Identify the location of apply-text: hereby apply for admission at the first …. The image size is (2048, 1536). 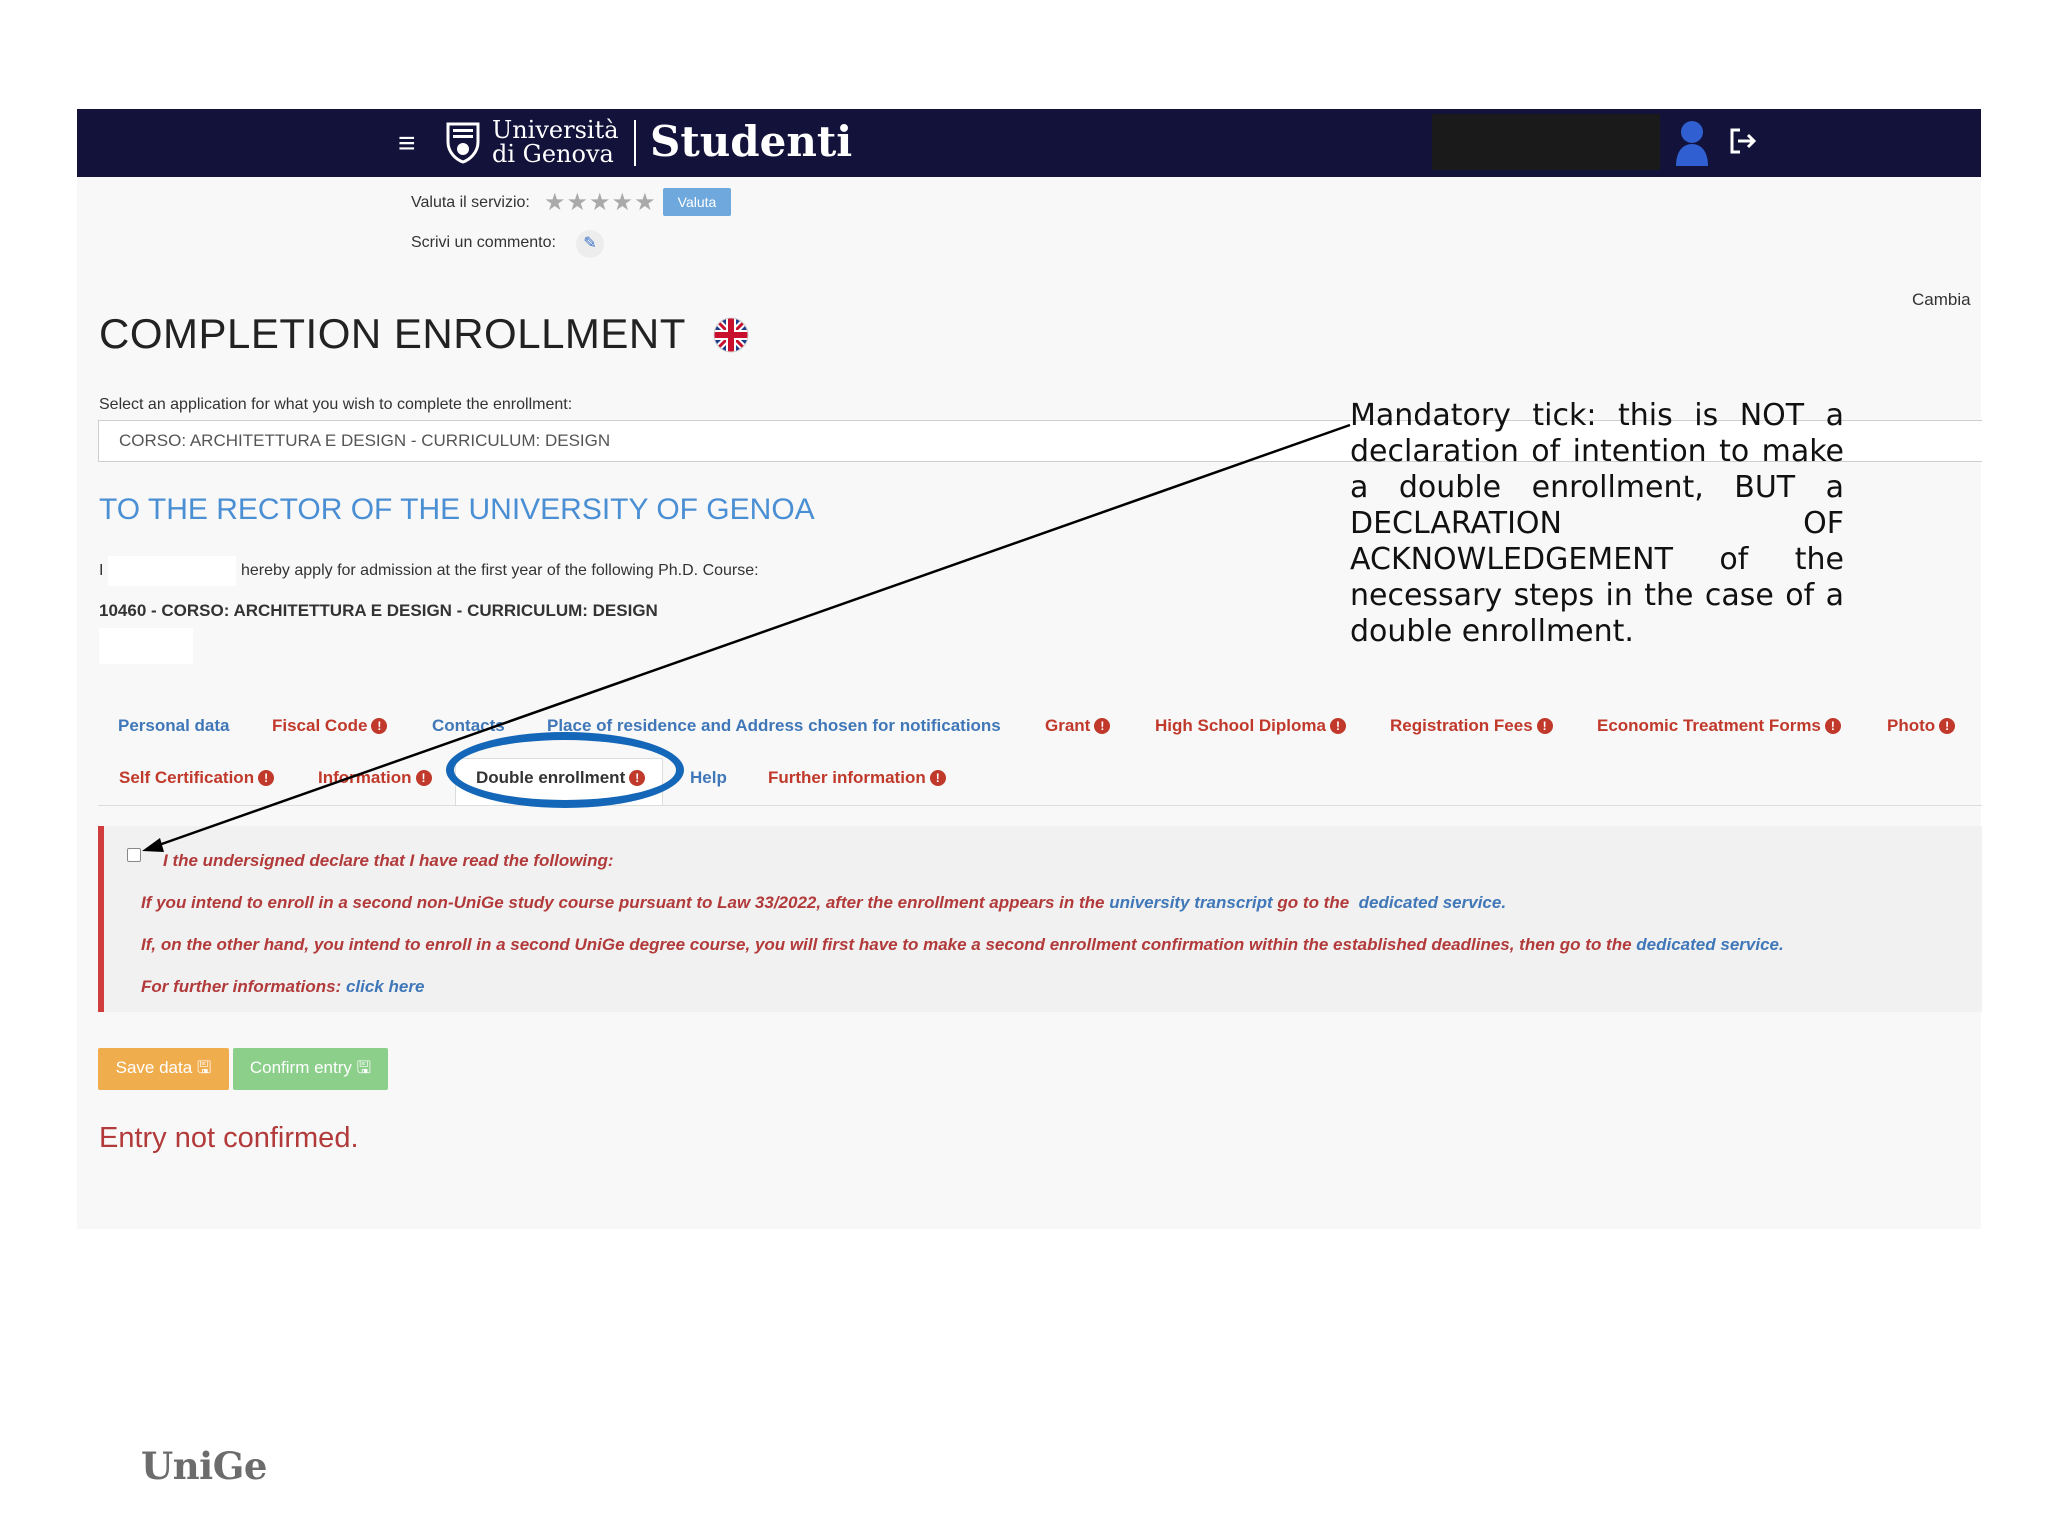
(500, 570).